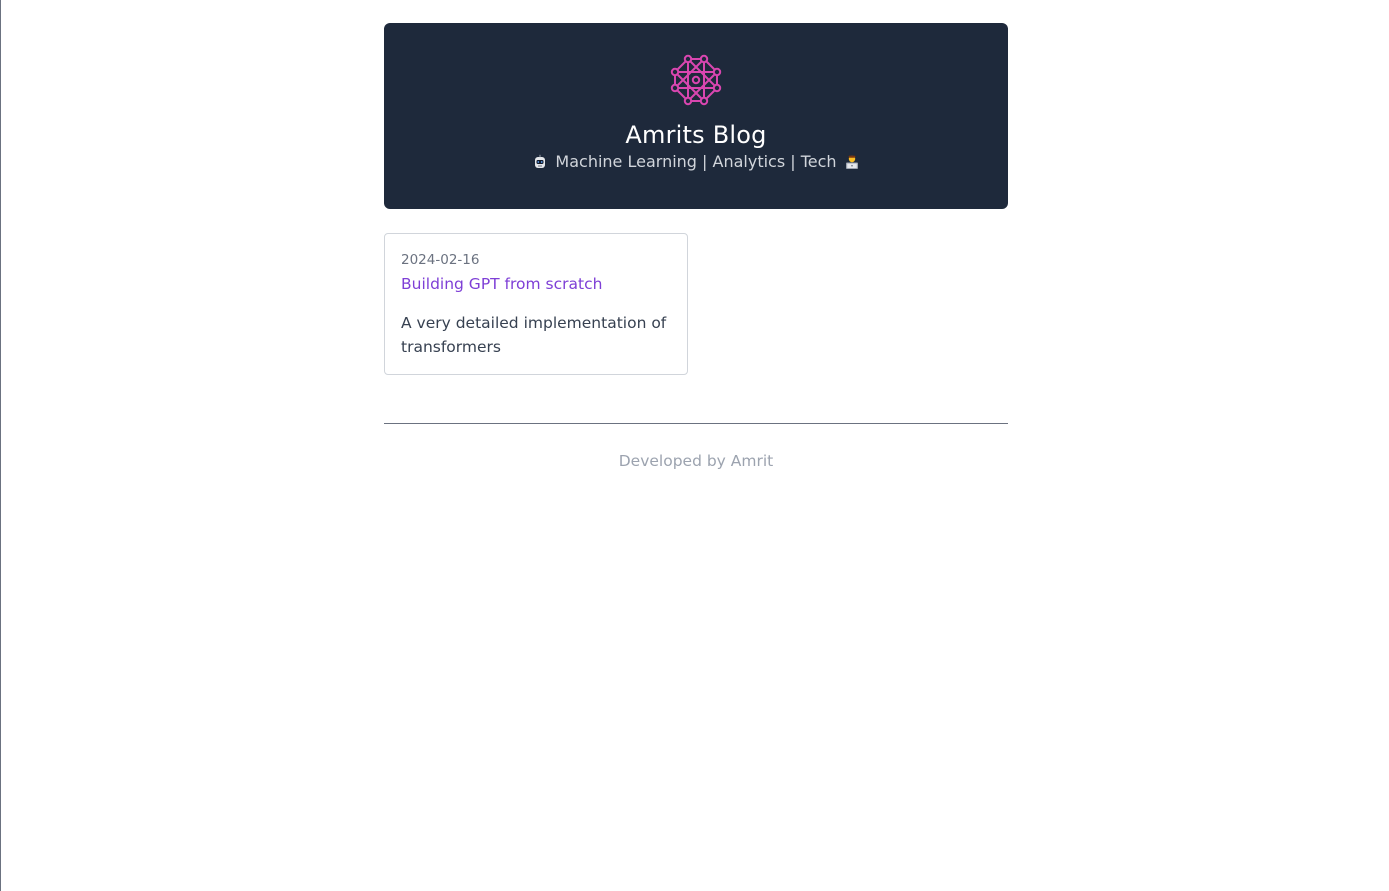 This screenshot has height=891, width=1389. What do you see at coordinates (851, 162) in the screenshot?
I see `technologist-icon` at bounding box center [851, 162].